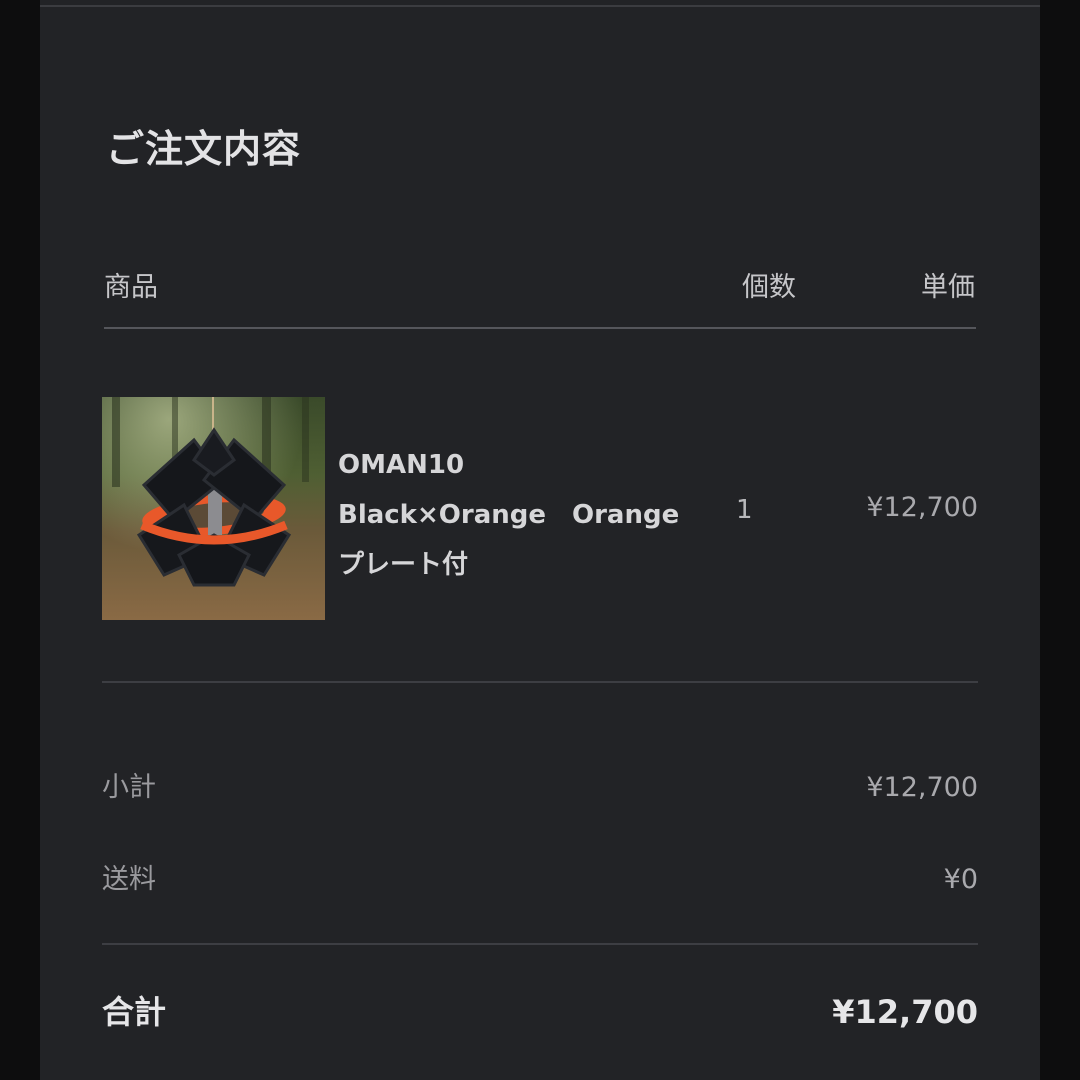 This screenshot has width=1080, height=1080. Describe the element at coordinates (540, 328) in the screenshot. I see `header-divider` at that location.